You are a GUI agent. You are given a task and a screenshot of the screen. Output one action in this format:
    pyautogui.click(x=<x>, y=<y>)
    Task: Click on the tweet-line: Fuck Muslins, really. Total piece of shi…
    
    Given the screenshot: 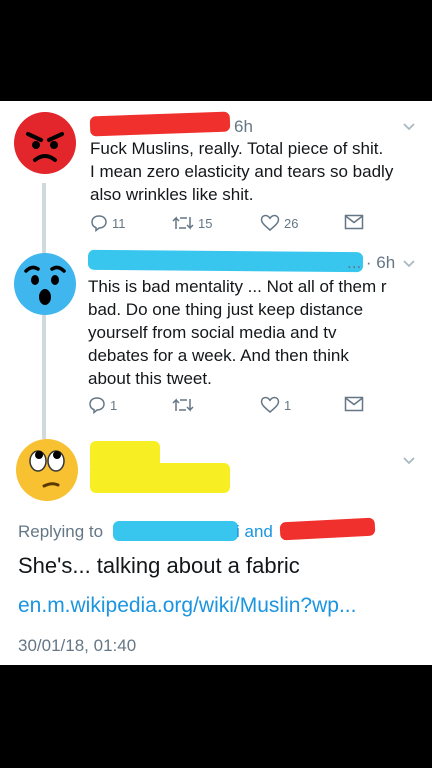 What is the action you would take?
    pyautogui.click(x=237, y=148)
    